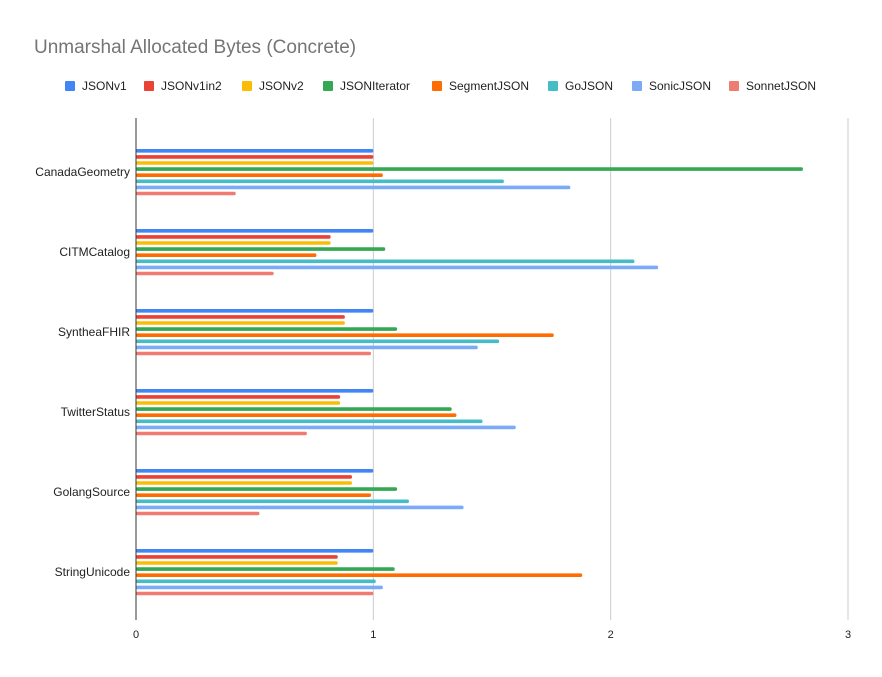  Describe the element at coordinates (255, 311) in the screenshot. I see `bar-SyntheaFHIR-JSONv1` at that location.